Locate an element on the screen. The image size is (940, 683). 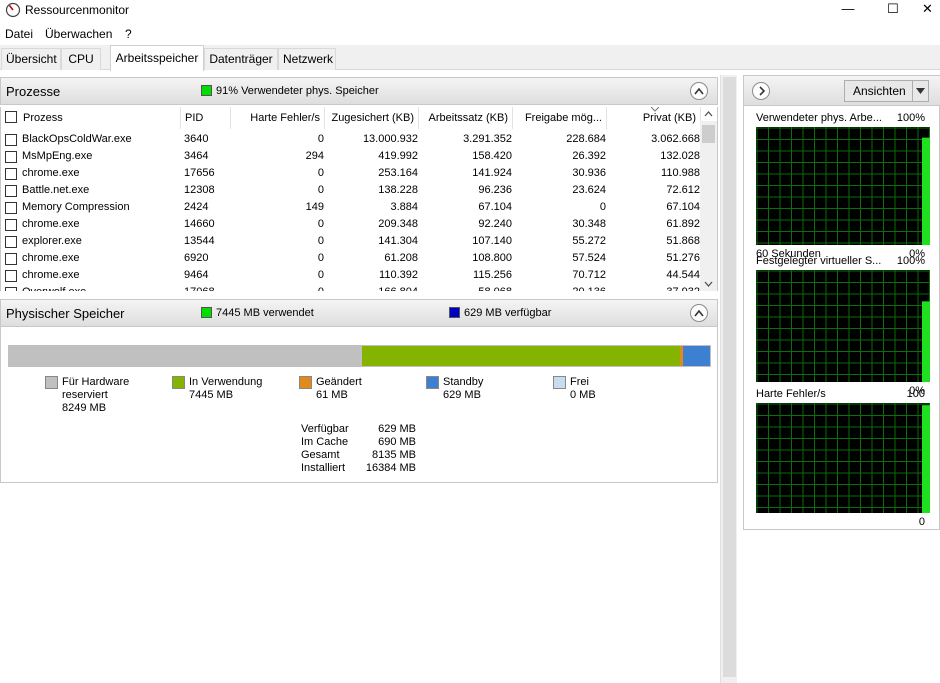
graph-min-label: 0 is located at coordinates (921, 522).